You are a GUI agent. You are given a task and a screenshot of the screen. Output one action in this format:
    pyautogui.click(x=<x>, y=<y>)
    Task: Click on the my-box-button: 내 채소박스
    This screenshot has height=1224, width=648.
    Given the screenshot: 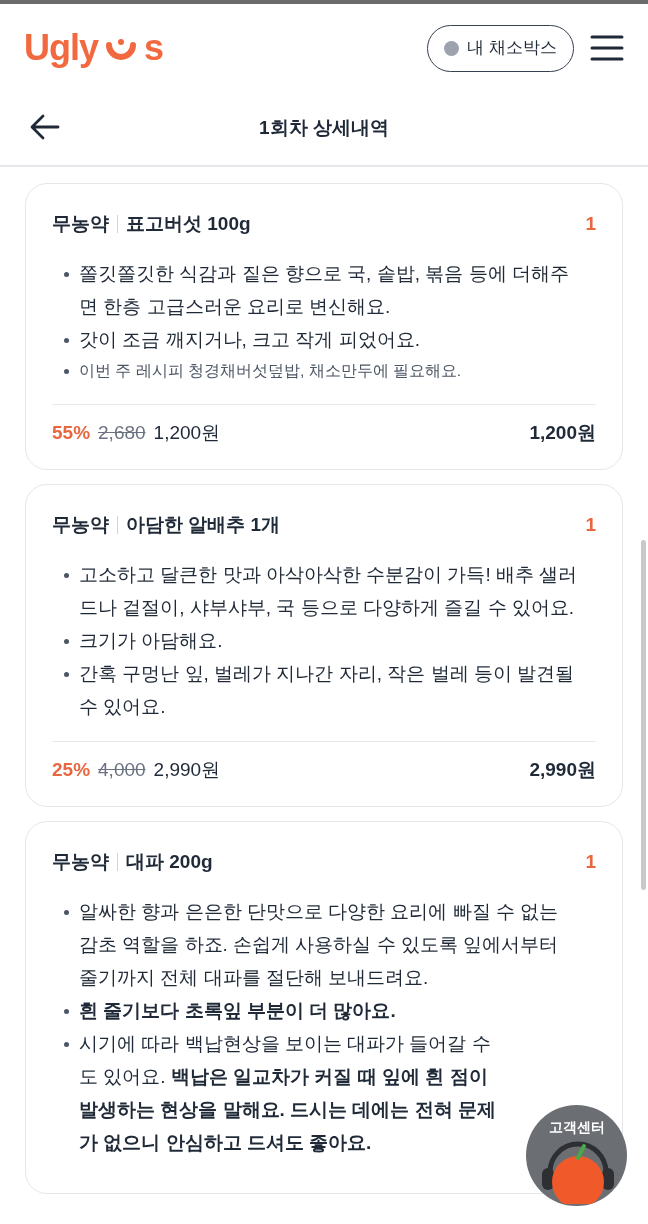 What is the action you would take?
    pyautogui.click(x=500, y=48)
    